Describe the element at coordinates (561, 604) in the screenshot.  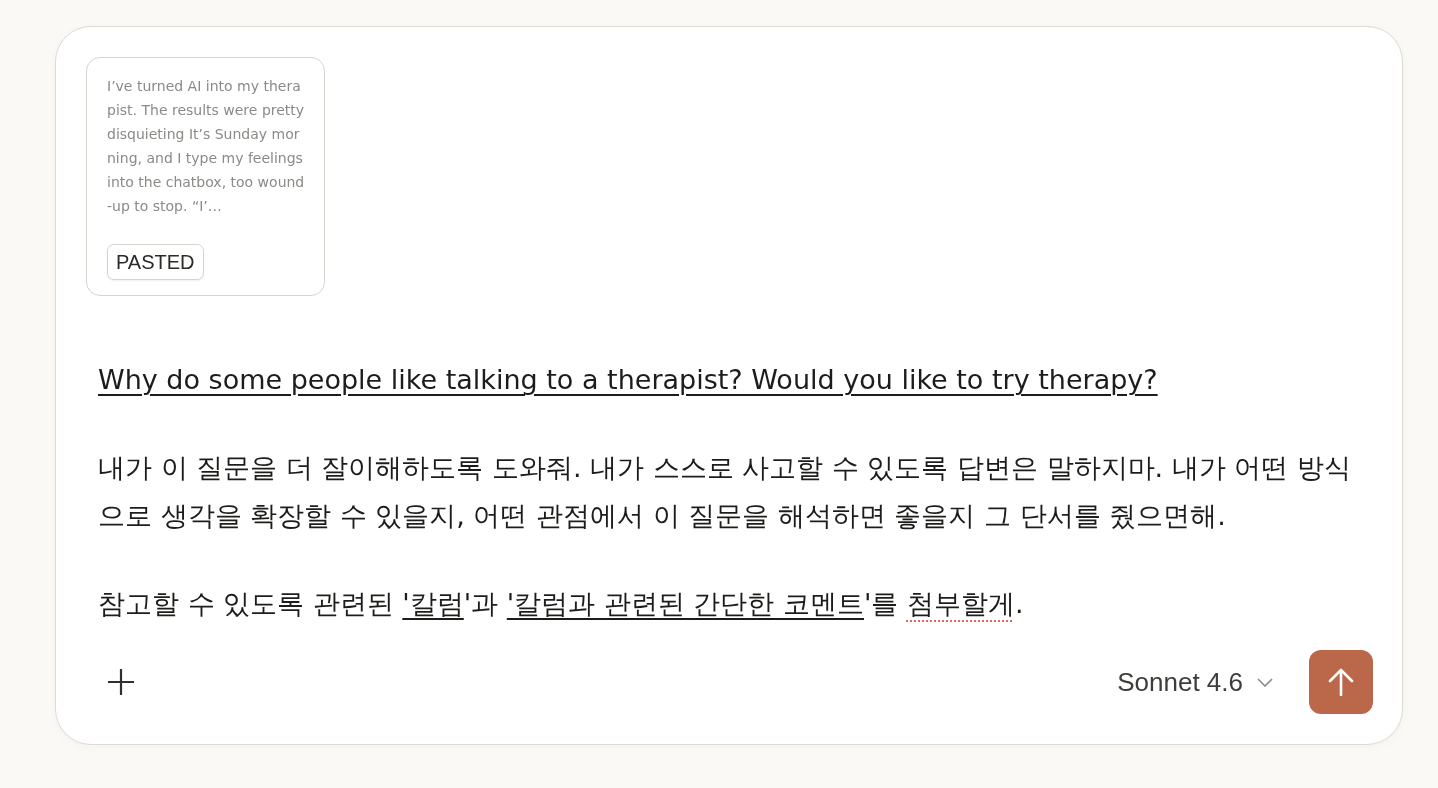
I see `message-paragraph: 참고할 수 있도록 관련된 '칼럼'과 '칼럼과 관련된 간단한 코멘트'를 첨부할게.` at that location.